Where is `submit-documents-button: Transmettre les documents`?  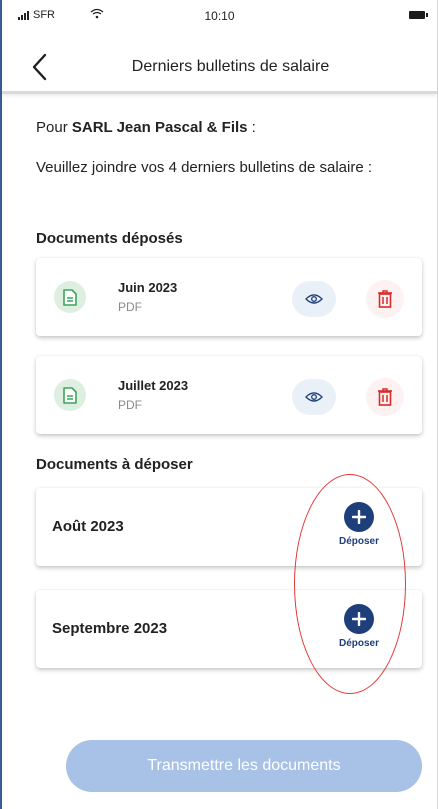 submit-documents-button: Transmettre les documents is located at coordinates (244, 766).